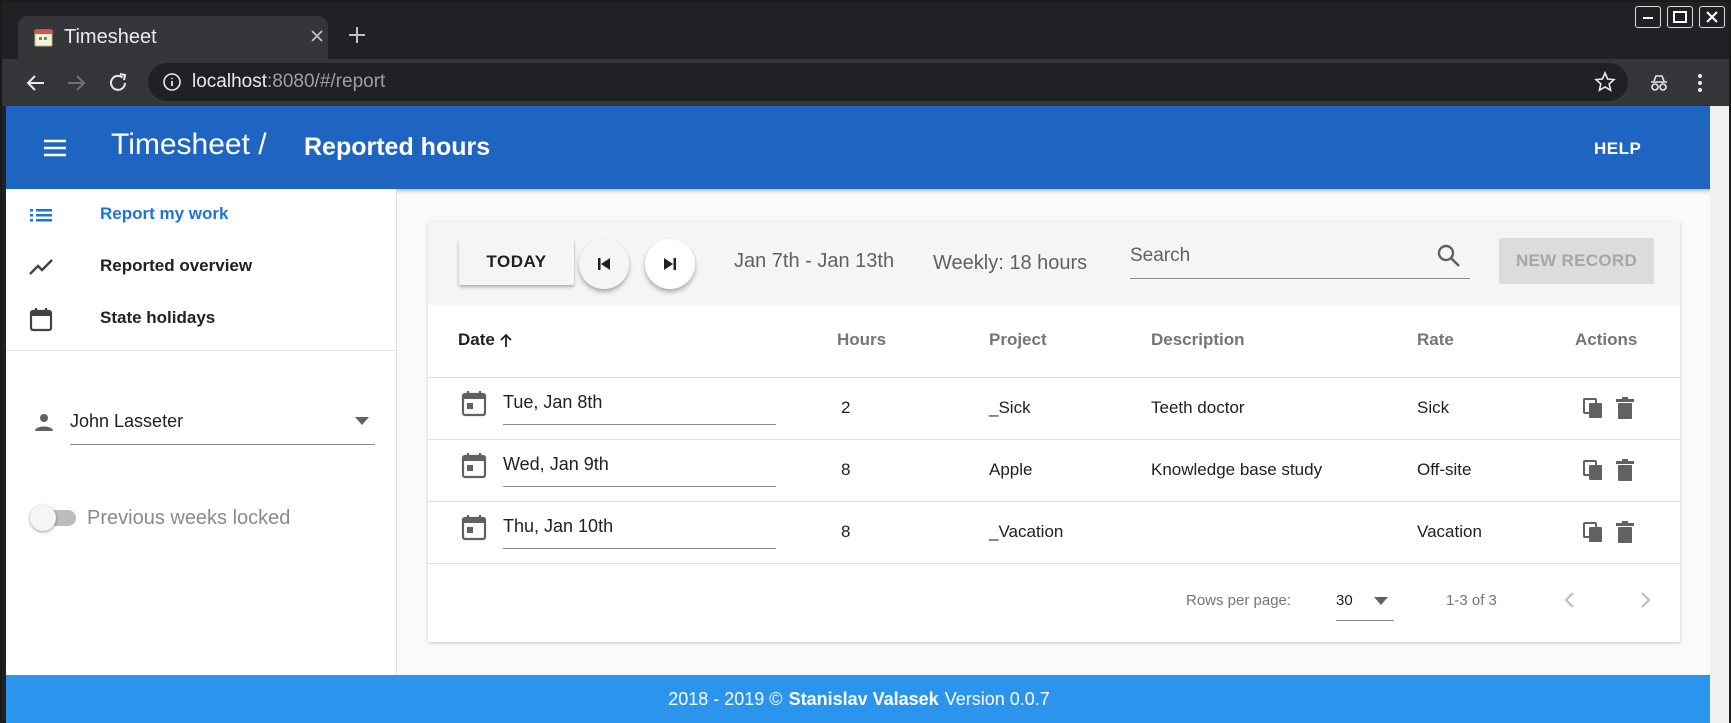 This screenshot has height=723, width=1731. I want to click on close-tab-icon, so click(317, 36).